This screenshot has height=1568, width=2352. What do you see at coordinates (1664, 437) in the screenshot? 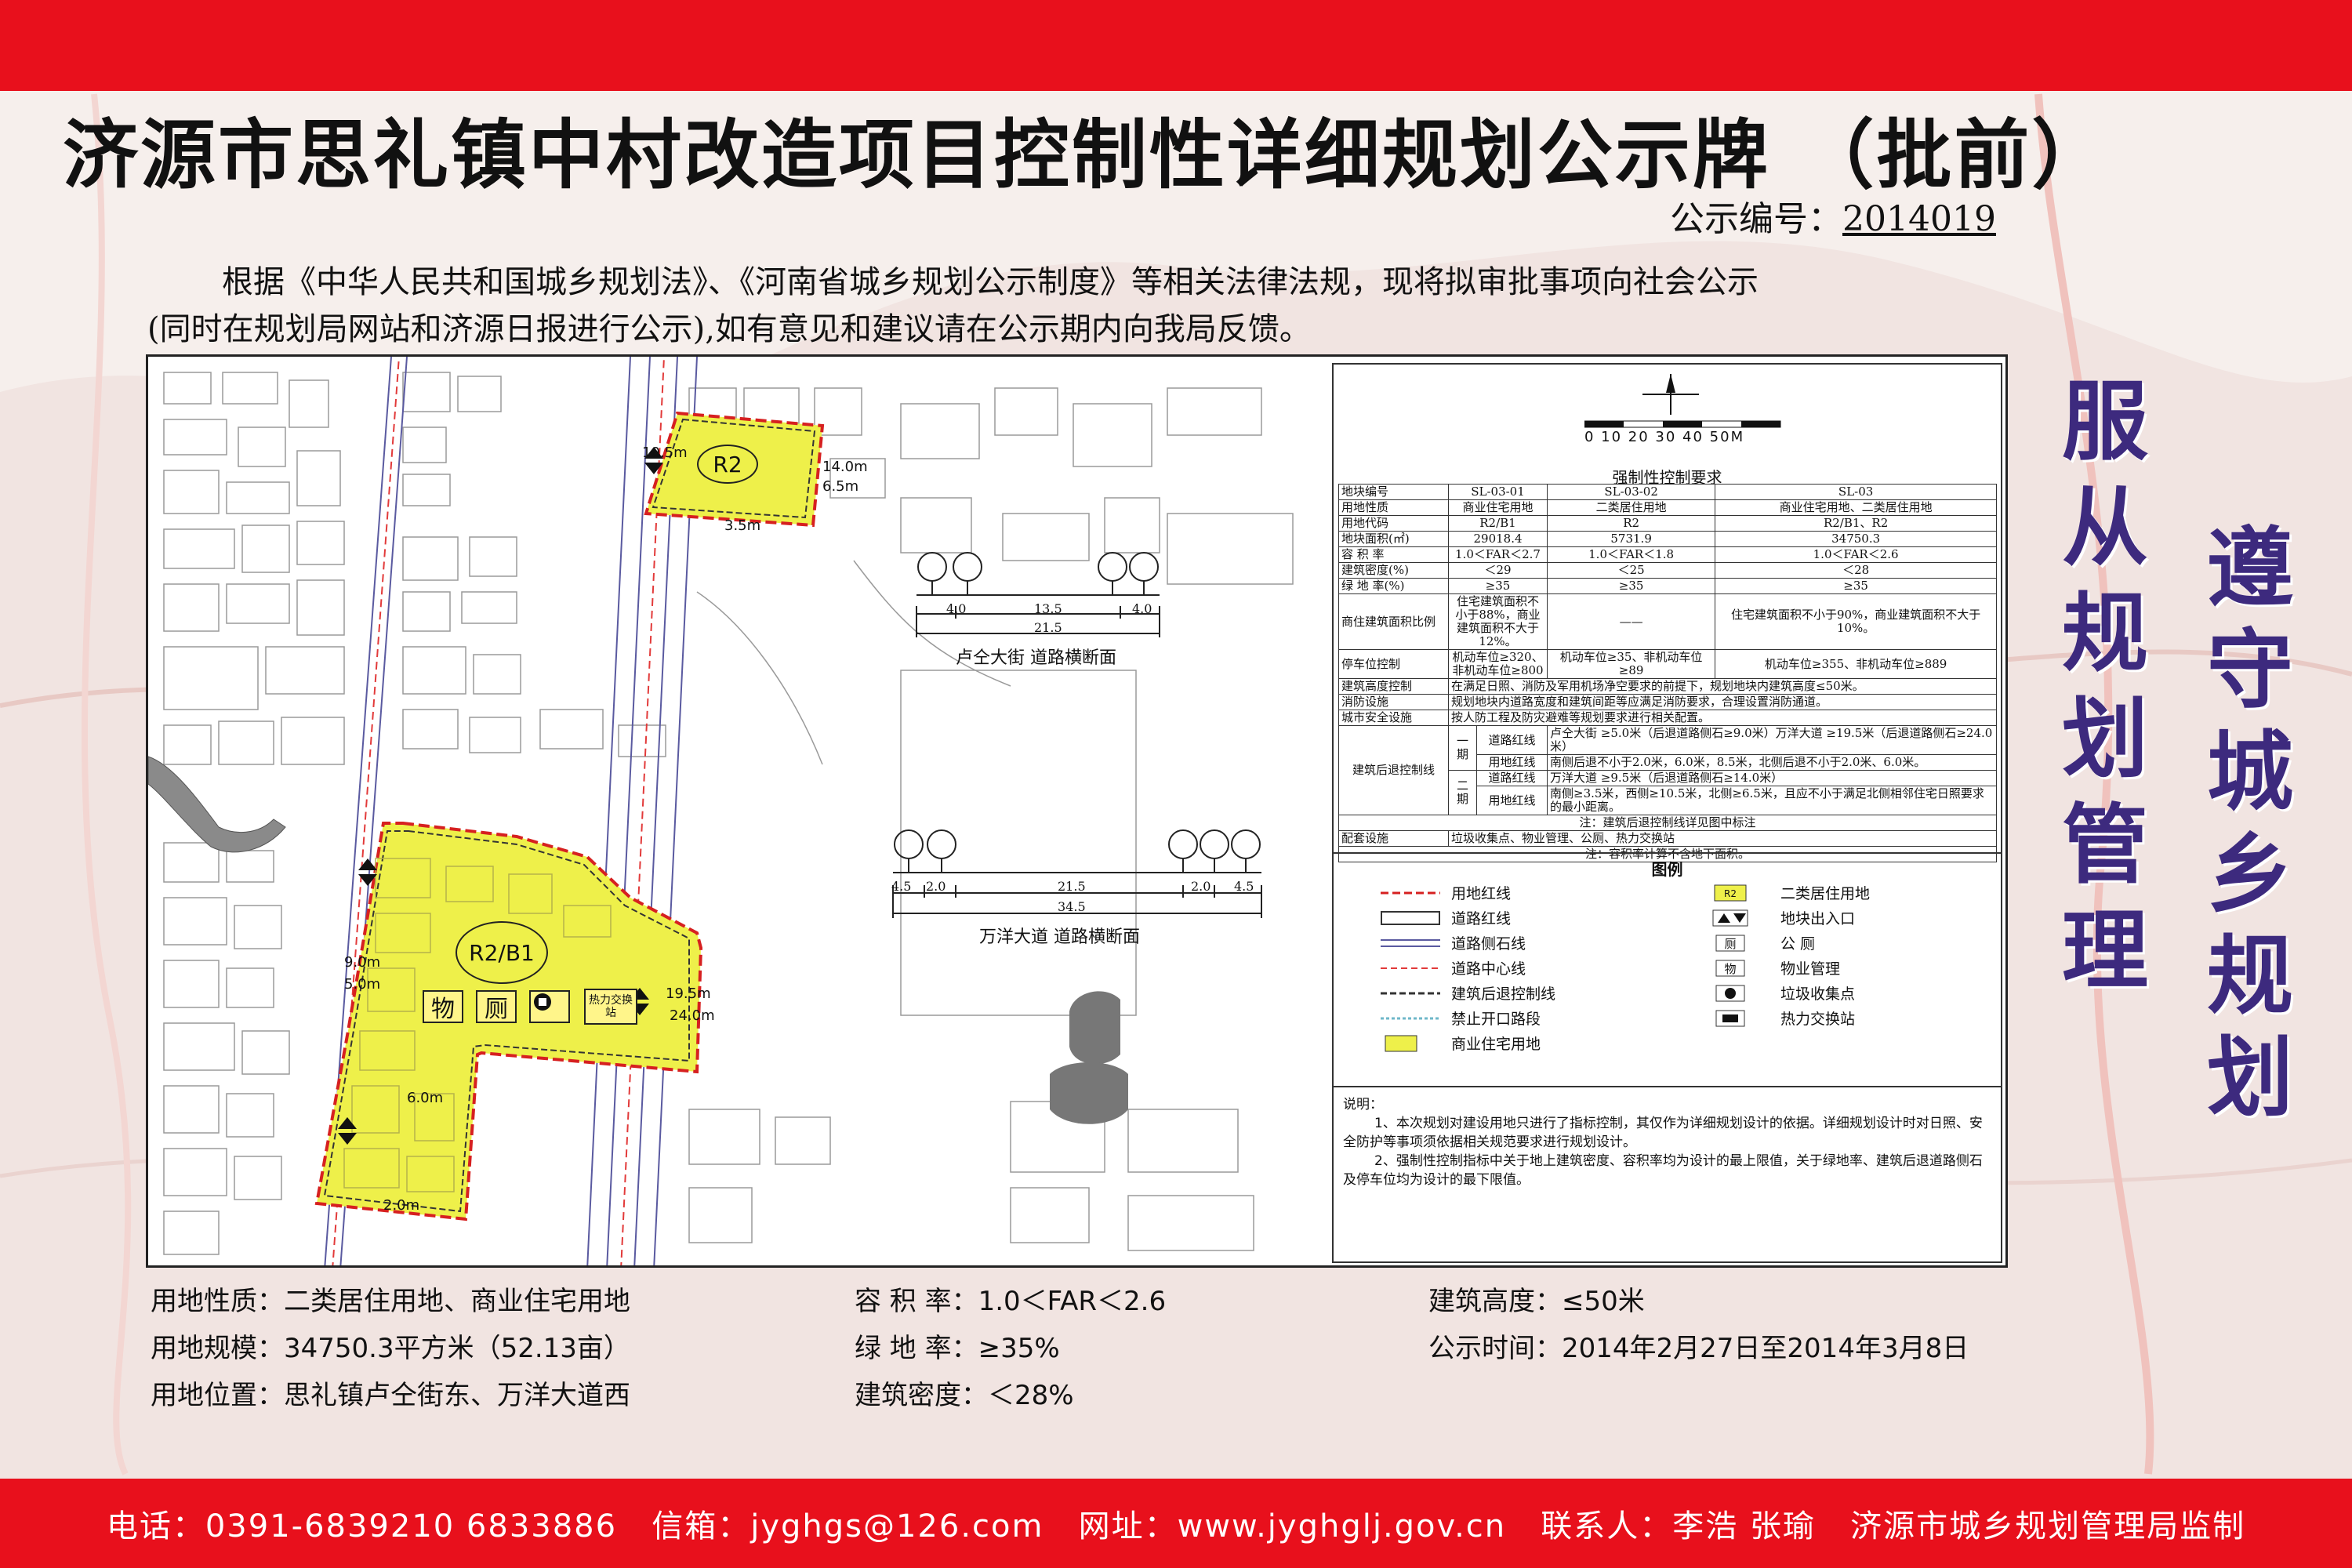
I see `scale-bar-label: 0 10 20 30 40 50M` at bounding box center [1664, 437].